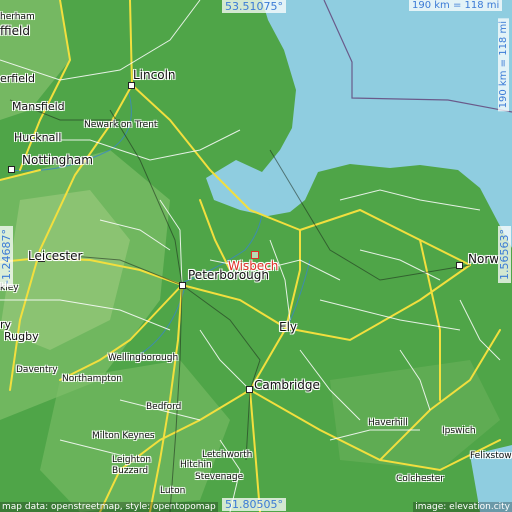  What do you see at coordinates (57, 160) in the screenshot?
I see `place-label-nottingham: Nottingham` at bounding box center [57, 160].